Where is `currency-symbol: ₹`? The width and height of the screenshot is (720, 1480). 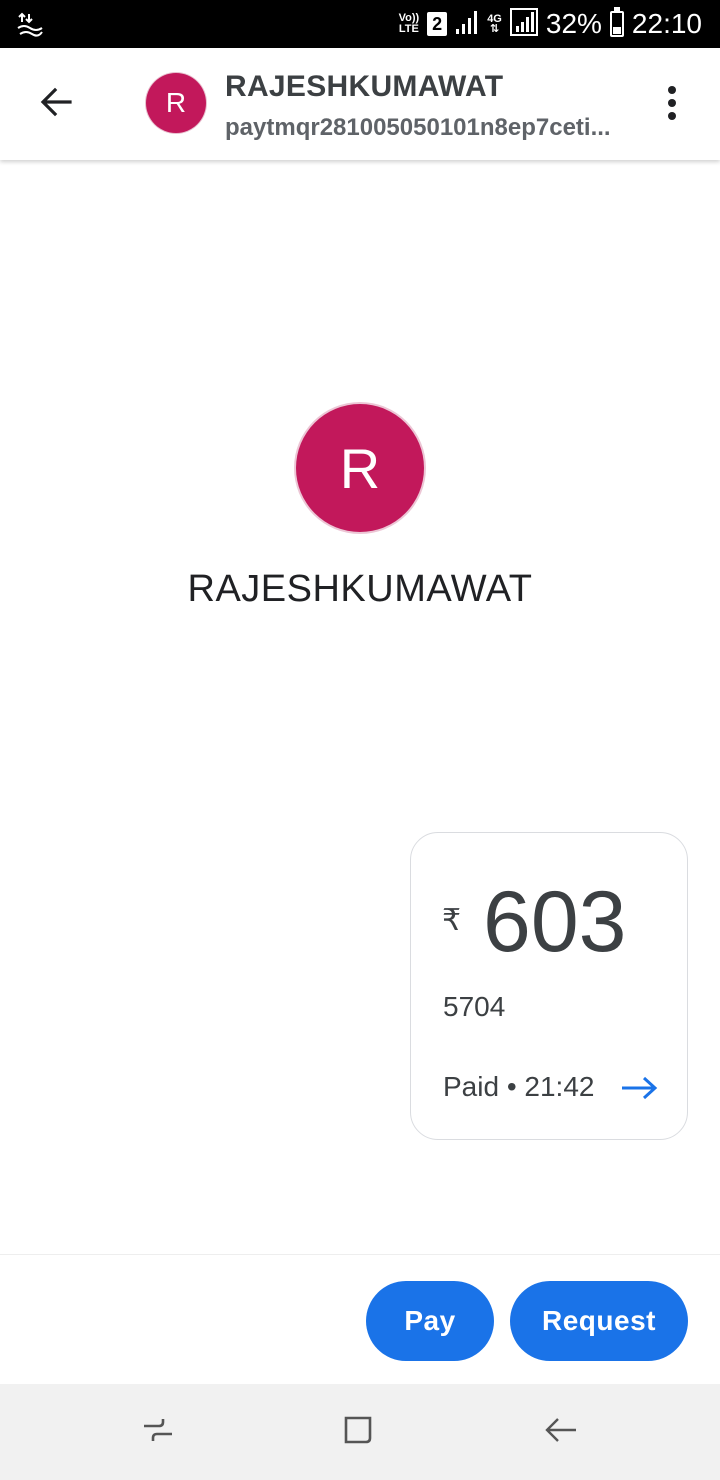
currency-symbol: ₹ is located at coordinates (452, 920).